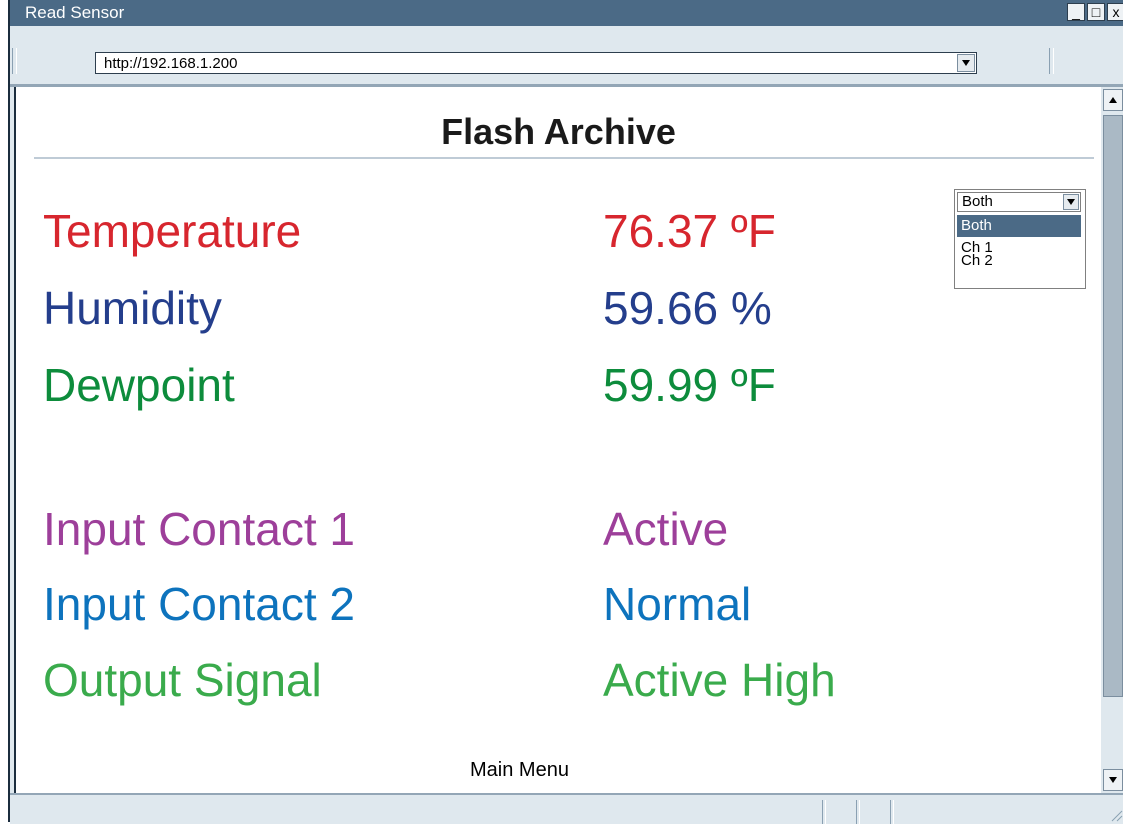  What do you see at coordinates (1020, 239) in the screenshot?
I see `channel-select: Both Both Ch 1 Ch 2` at bounding box center [1020, 239].